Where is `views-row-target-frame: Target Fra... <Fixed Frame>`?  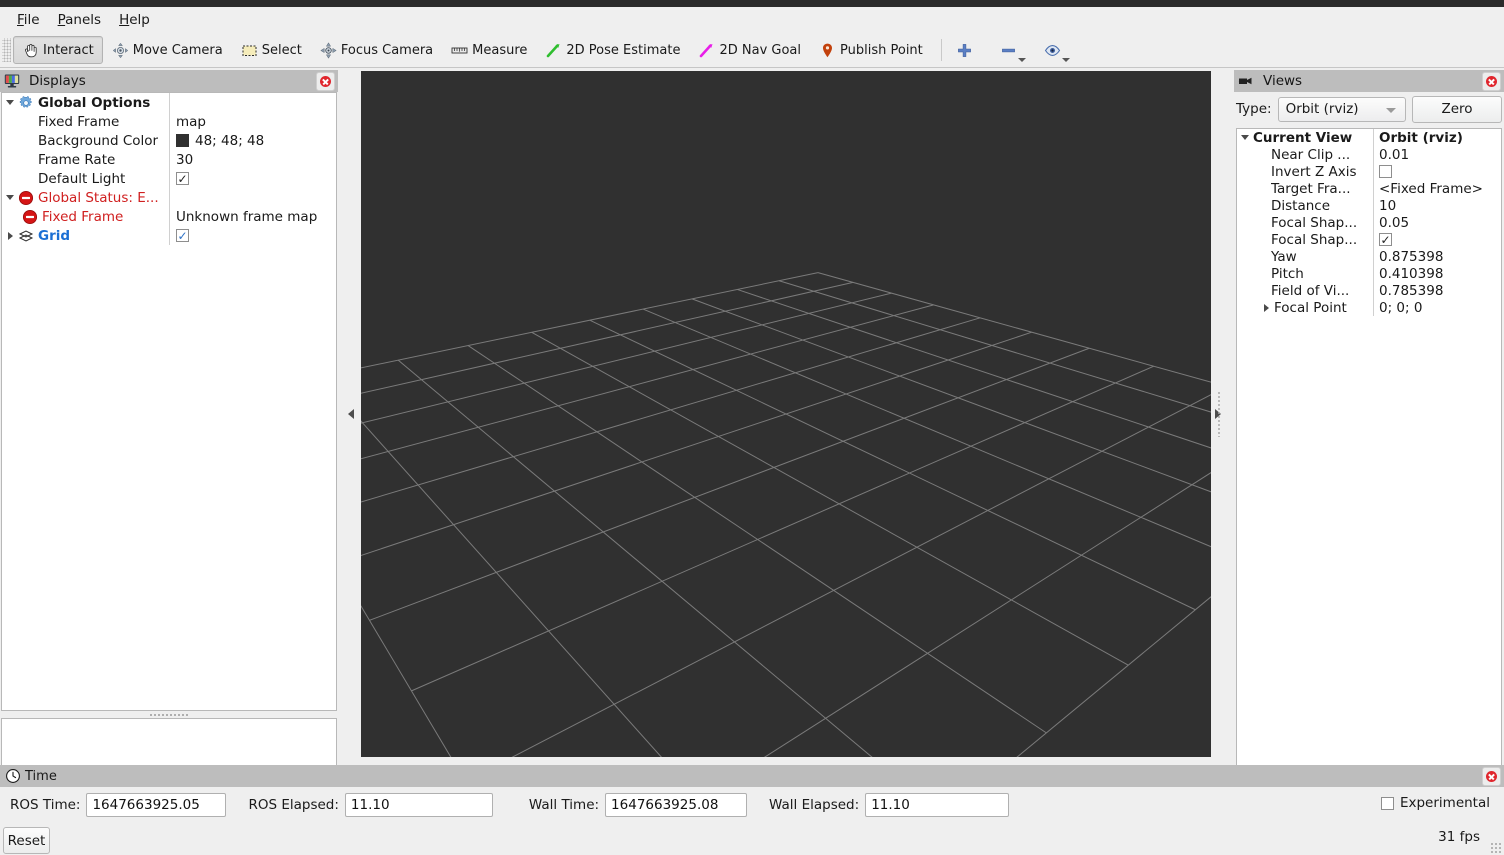
views-row-target-frame: Target Fra... <Fixed Frame> is located at coordinates (1369, 188).